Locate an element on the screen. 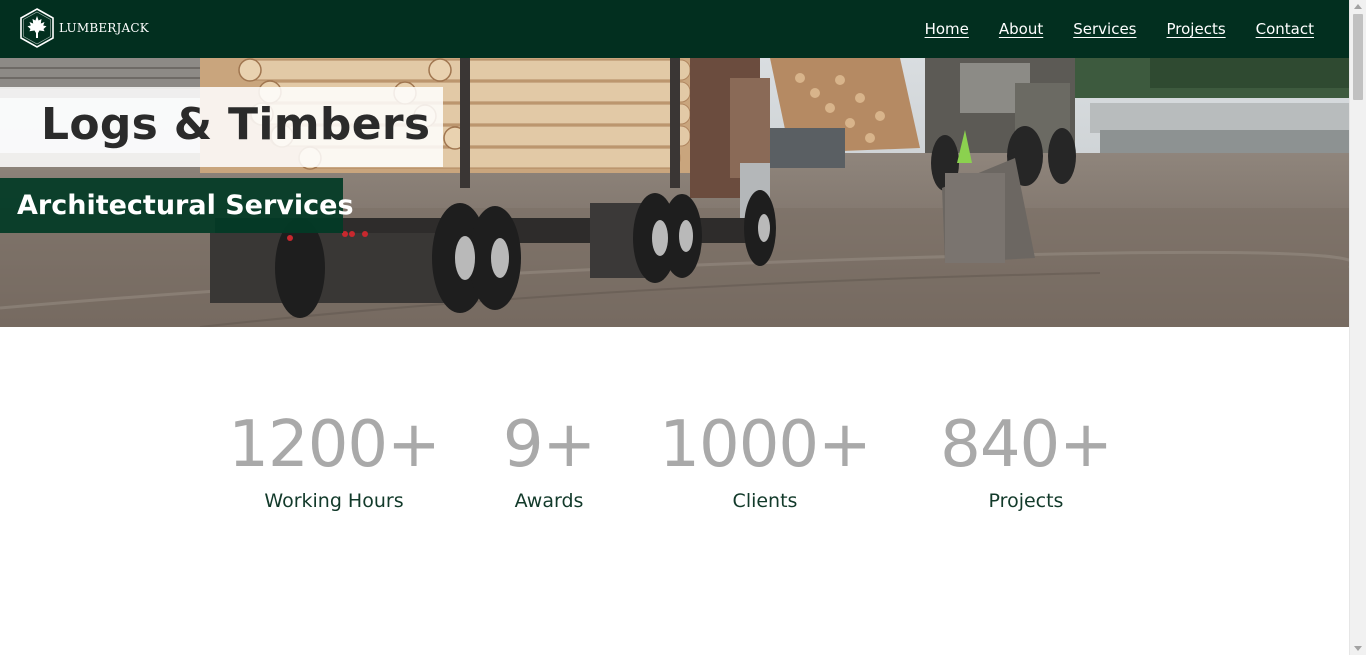  nav-home-link: Home is located at coordinates (947, 29).